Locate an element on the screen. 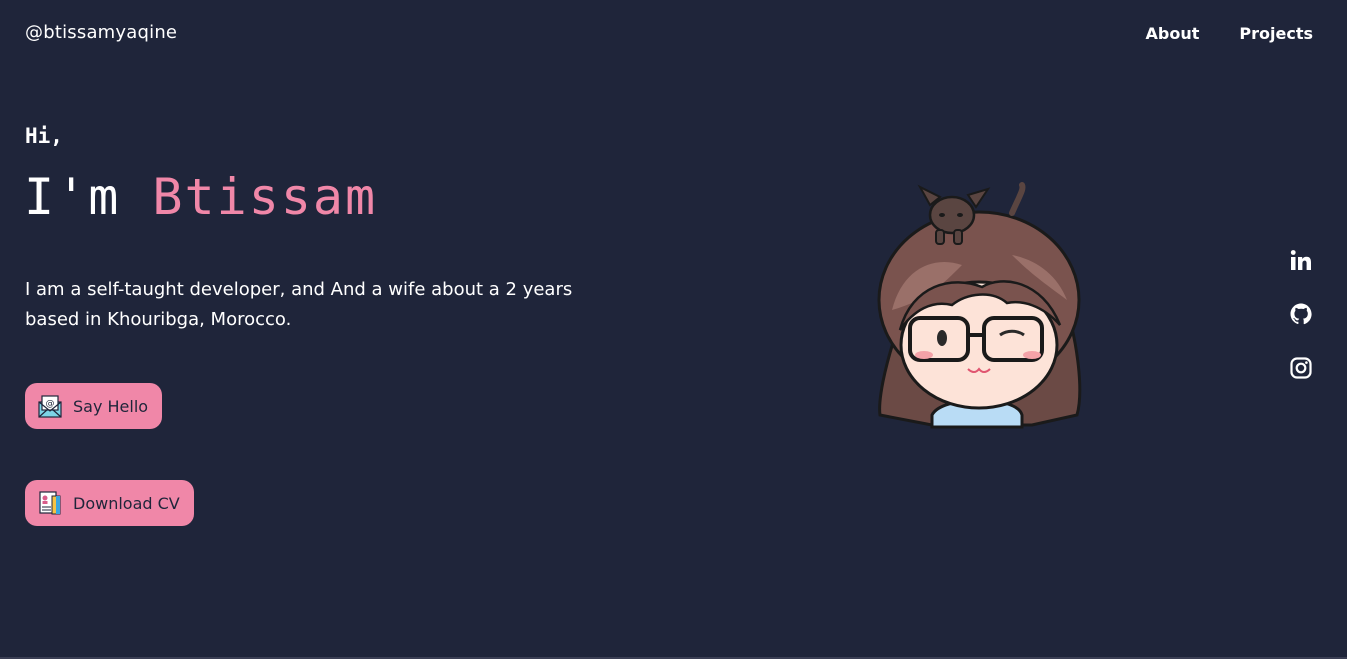  github-icon is located at coordinates (1301, 314).